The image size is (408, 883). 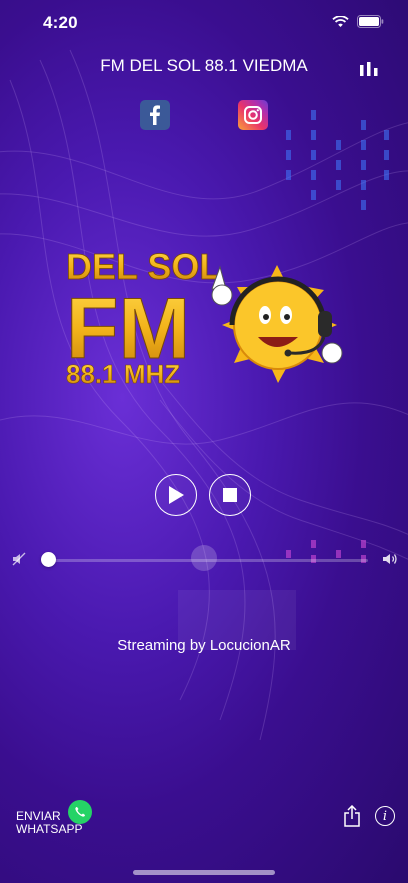 I want to click on status-time: 4:20, so click(x=60, y=22).